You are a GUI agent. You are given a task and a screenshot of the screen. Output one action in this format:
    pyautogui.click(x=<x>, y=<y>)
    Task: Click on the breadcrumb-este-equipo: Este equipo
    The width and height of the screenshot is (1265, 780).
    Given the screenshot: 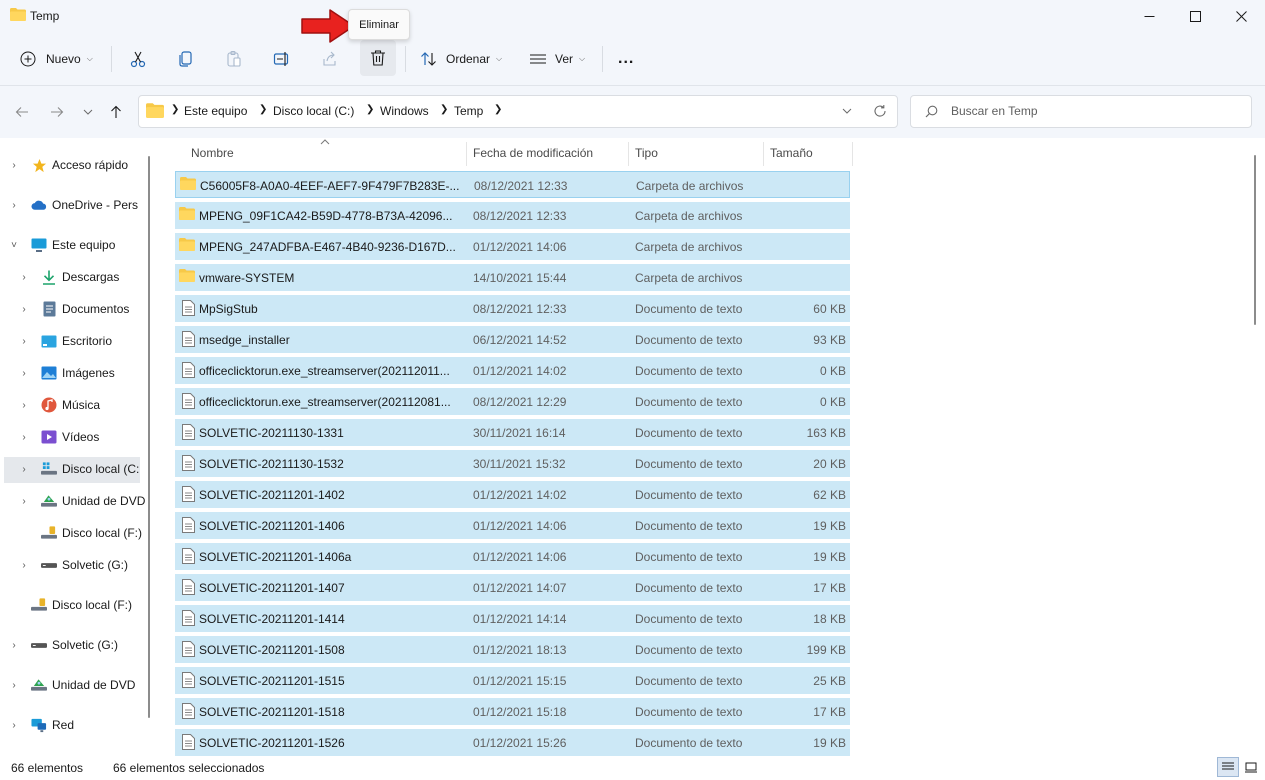 What is the action you would take?
    pyautogui.click(x=215, y=111)
    